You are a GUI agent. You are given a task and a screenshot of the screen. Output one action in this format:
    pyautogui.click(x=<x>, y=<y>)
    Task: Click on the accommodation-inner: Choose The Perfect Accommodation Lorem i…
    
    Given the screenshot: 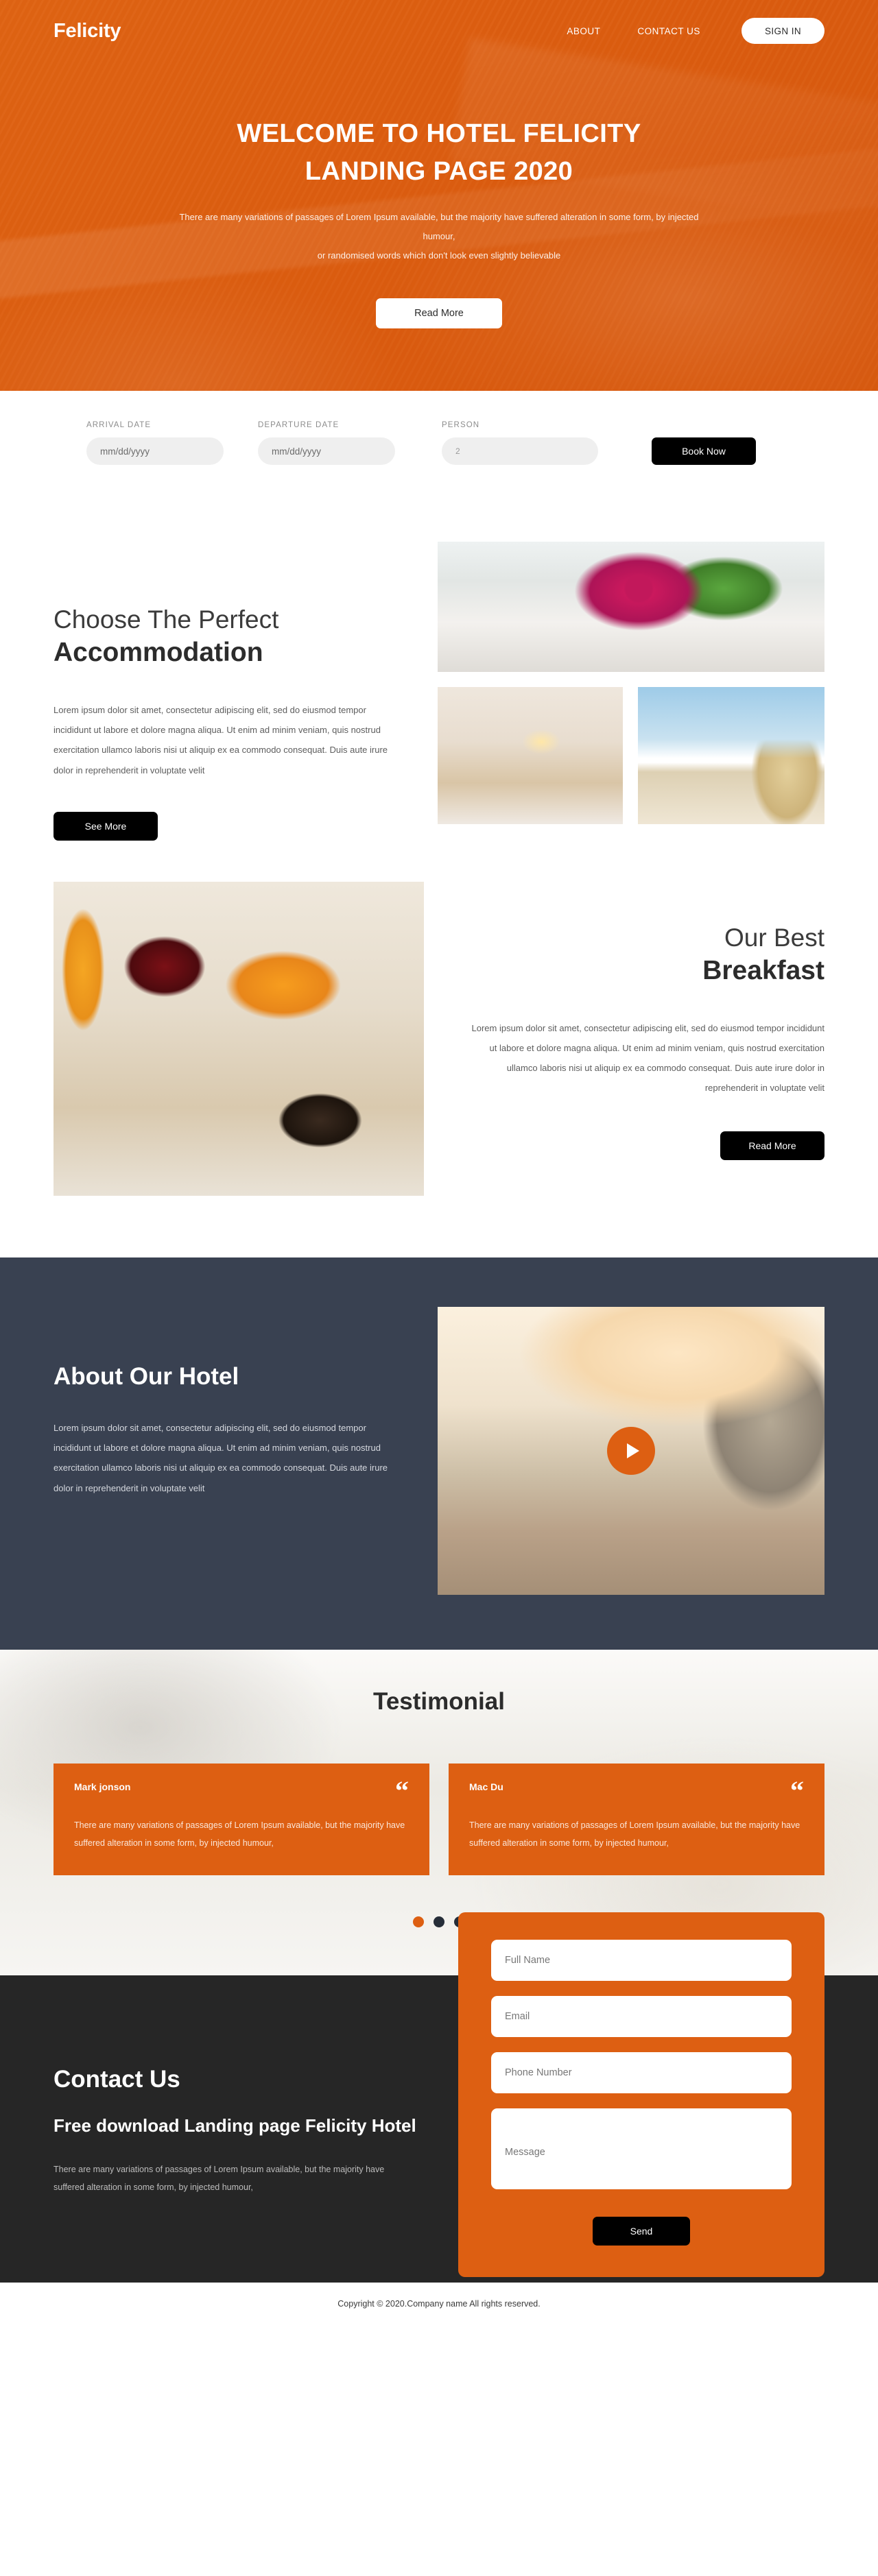 What is the action you would take?
    pyautogui.click(x=439, y=678)
    